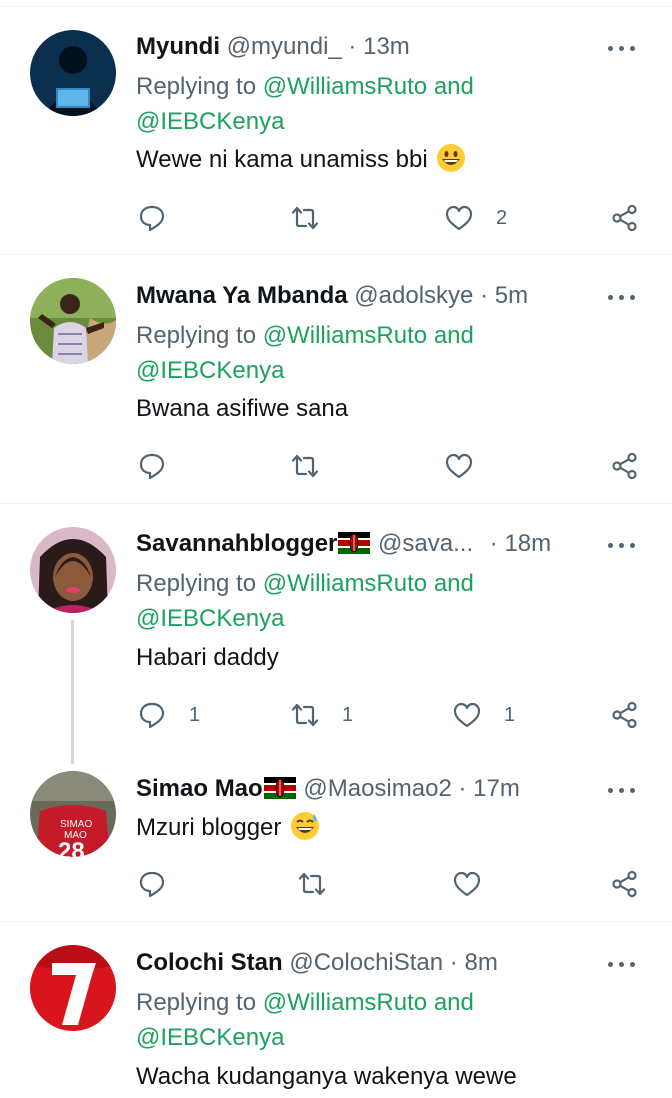 This screenshot has height=1098, width=672. What do you see at coordinates (199, 788) in the screenshot?
I see `display-name: Simao Mao` at bounding box center [199, 788].